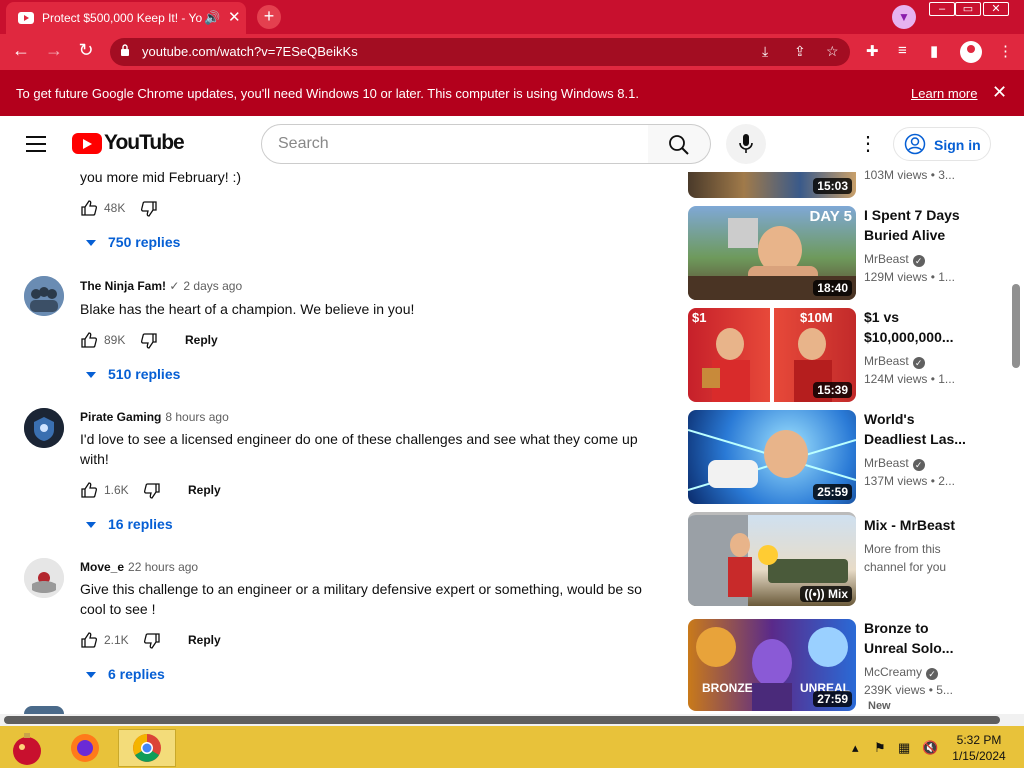 The width and height of the screenshot is (1024, 773). What do you see at coordinates (880, 748) in the screenshot?
I see `action-center-flag-icon: ⚑` at bounding box center [880, 748].